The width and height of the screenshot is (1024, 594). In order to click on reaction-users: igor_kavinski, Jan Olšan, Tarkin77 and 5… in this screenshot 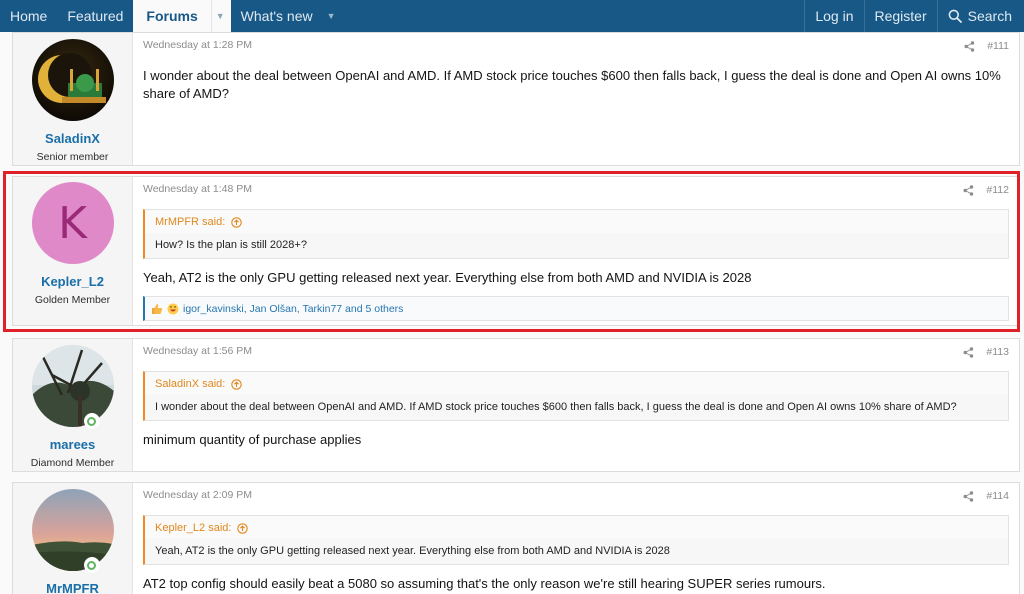, I will do `click(293, 309)`.